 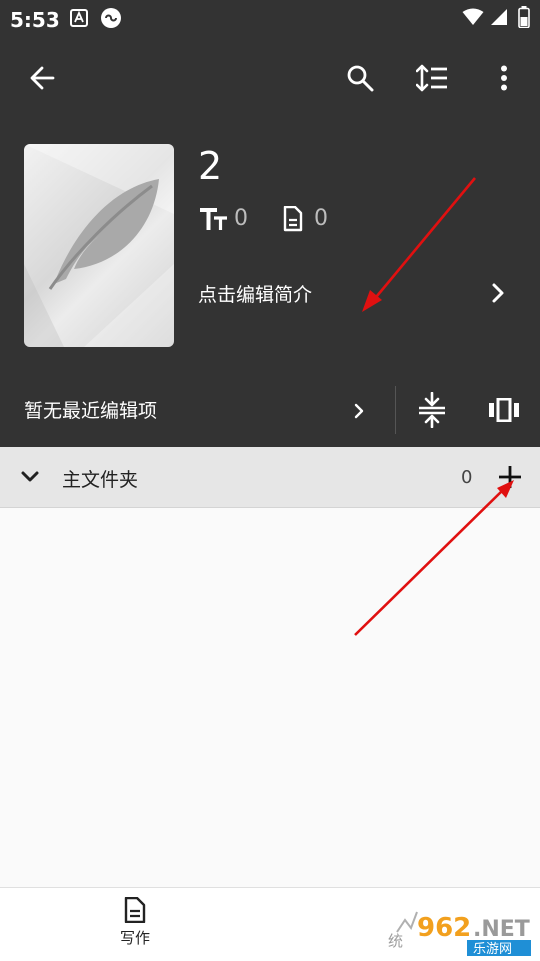 I want to click on nav-tab-write-label: 写作, so click(x=134, y=938).